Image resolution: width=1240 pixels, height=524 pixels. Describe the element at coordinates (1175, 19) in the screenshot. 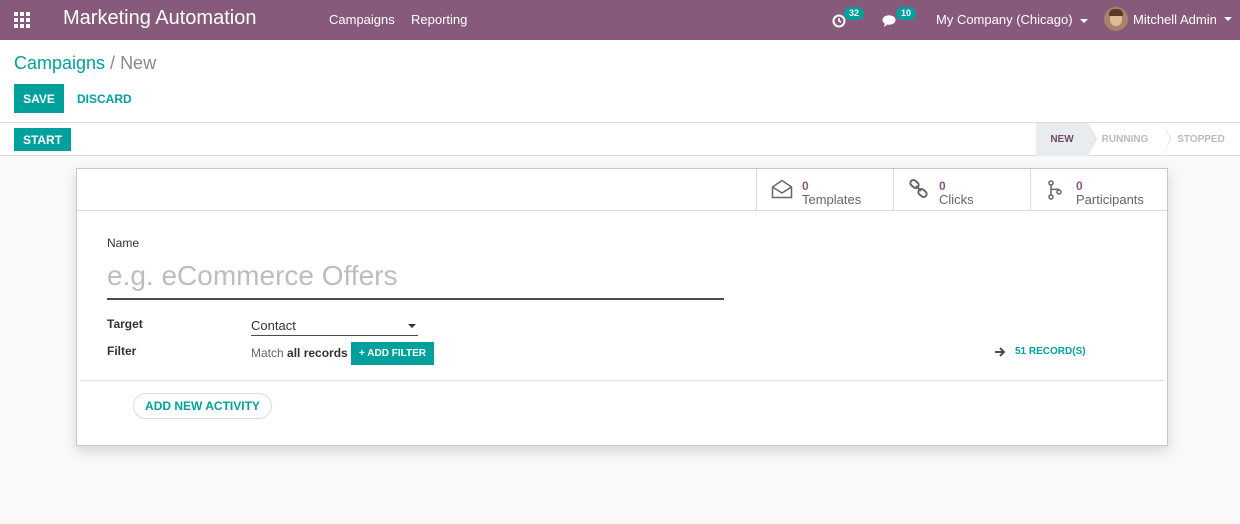

I see `user-name: Mitchell Admin` at that location.